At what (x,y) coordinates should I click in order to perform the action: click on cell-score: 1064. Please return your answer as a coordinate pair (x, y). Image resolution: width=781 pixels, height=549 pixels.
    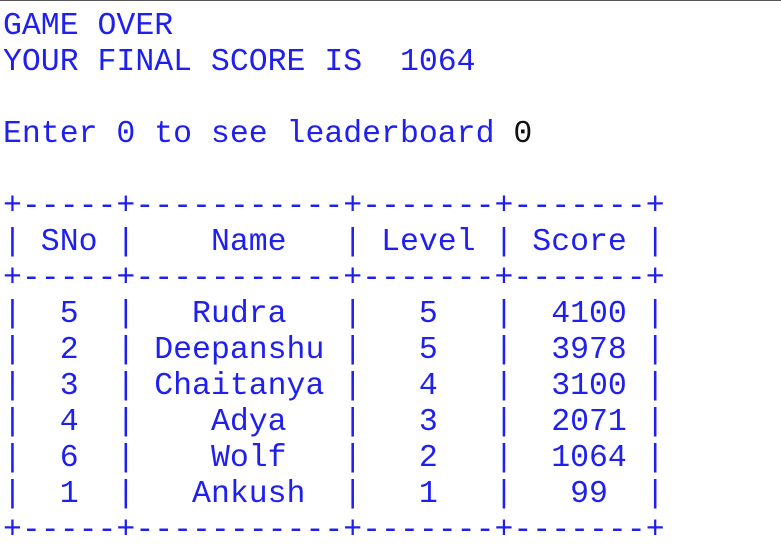
    Looking at the image, I should click on (579, 458).